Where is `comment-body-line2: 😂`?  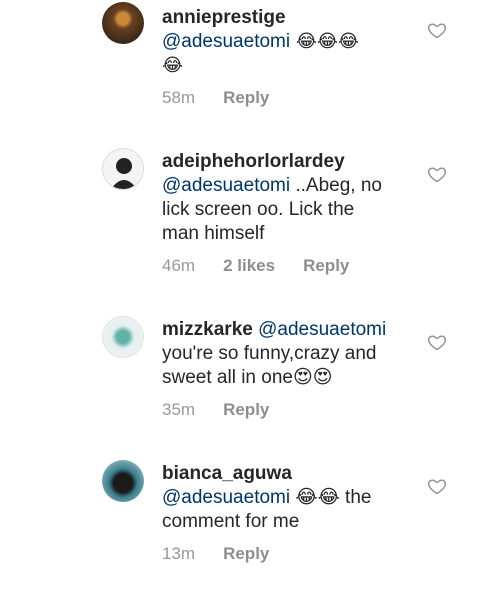
comment-body-line2: 😂 is located at coordinates (173, 65).